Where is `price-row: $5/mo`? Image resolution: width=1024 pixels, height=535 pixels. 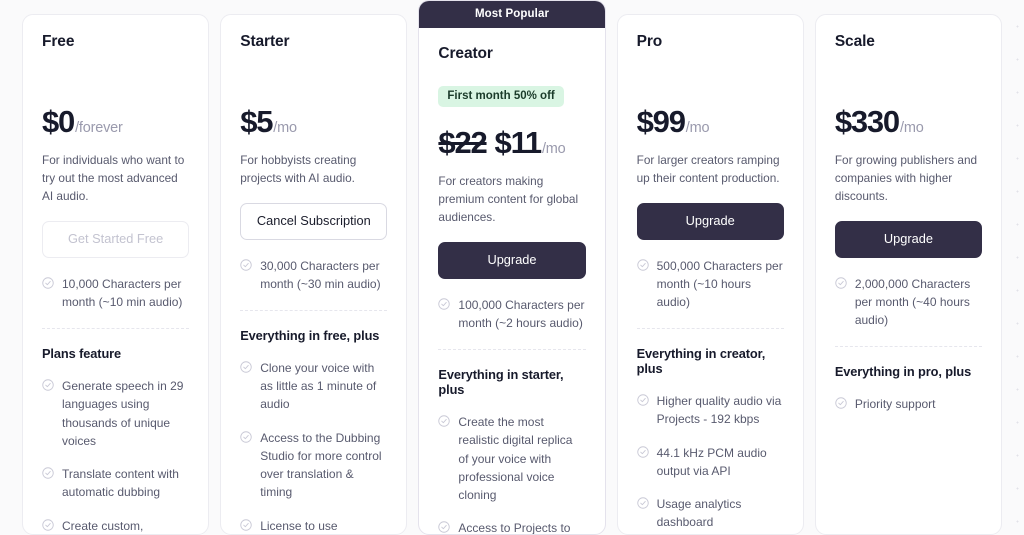 price-row: $5/mo is located at coordinates (313, 122).